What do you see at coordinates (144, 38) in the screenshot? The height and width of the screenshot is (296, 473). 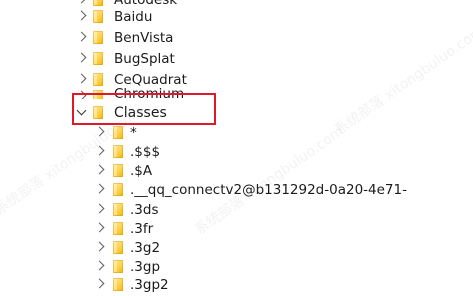 I see `tree-item-label: BenVista` at bounding box center [144, 38].